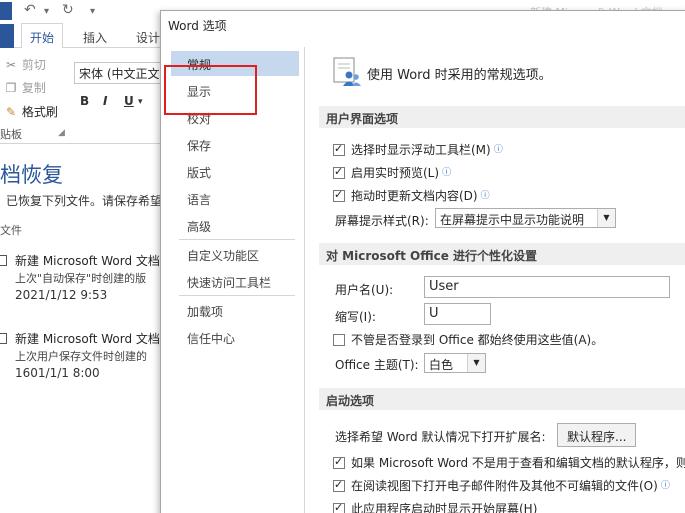 The height and width of the screenshot is (513, 685). What do you see at coordinates (84, 201) in the screenshot?
I see `recovery-subtitle: 已恢复下列文件。请保存希望` at bounding box center [84, 201].